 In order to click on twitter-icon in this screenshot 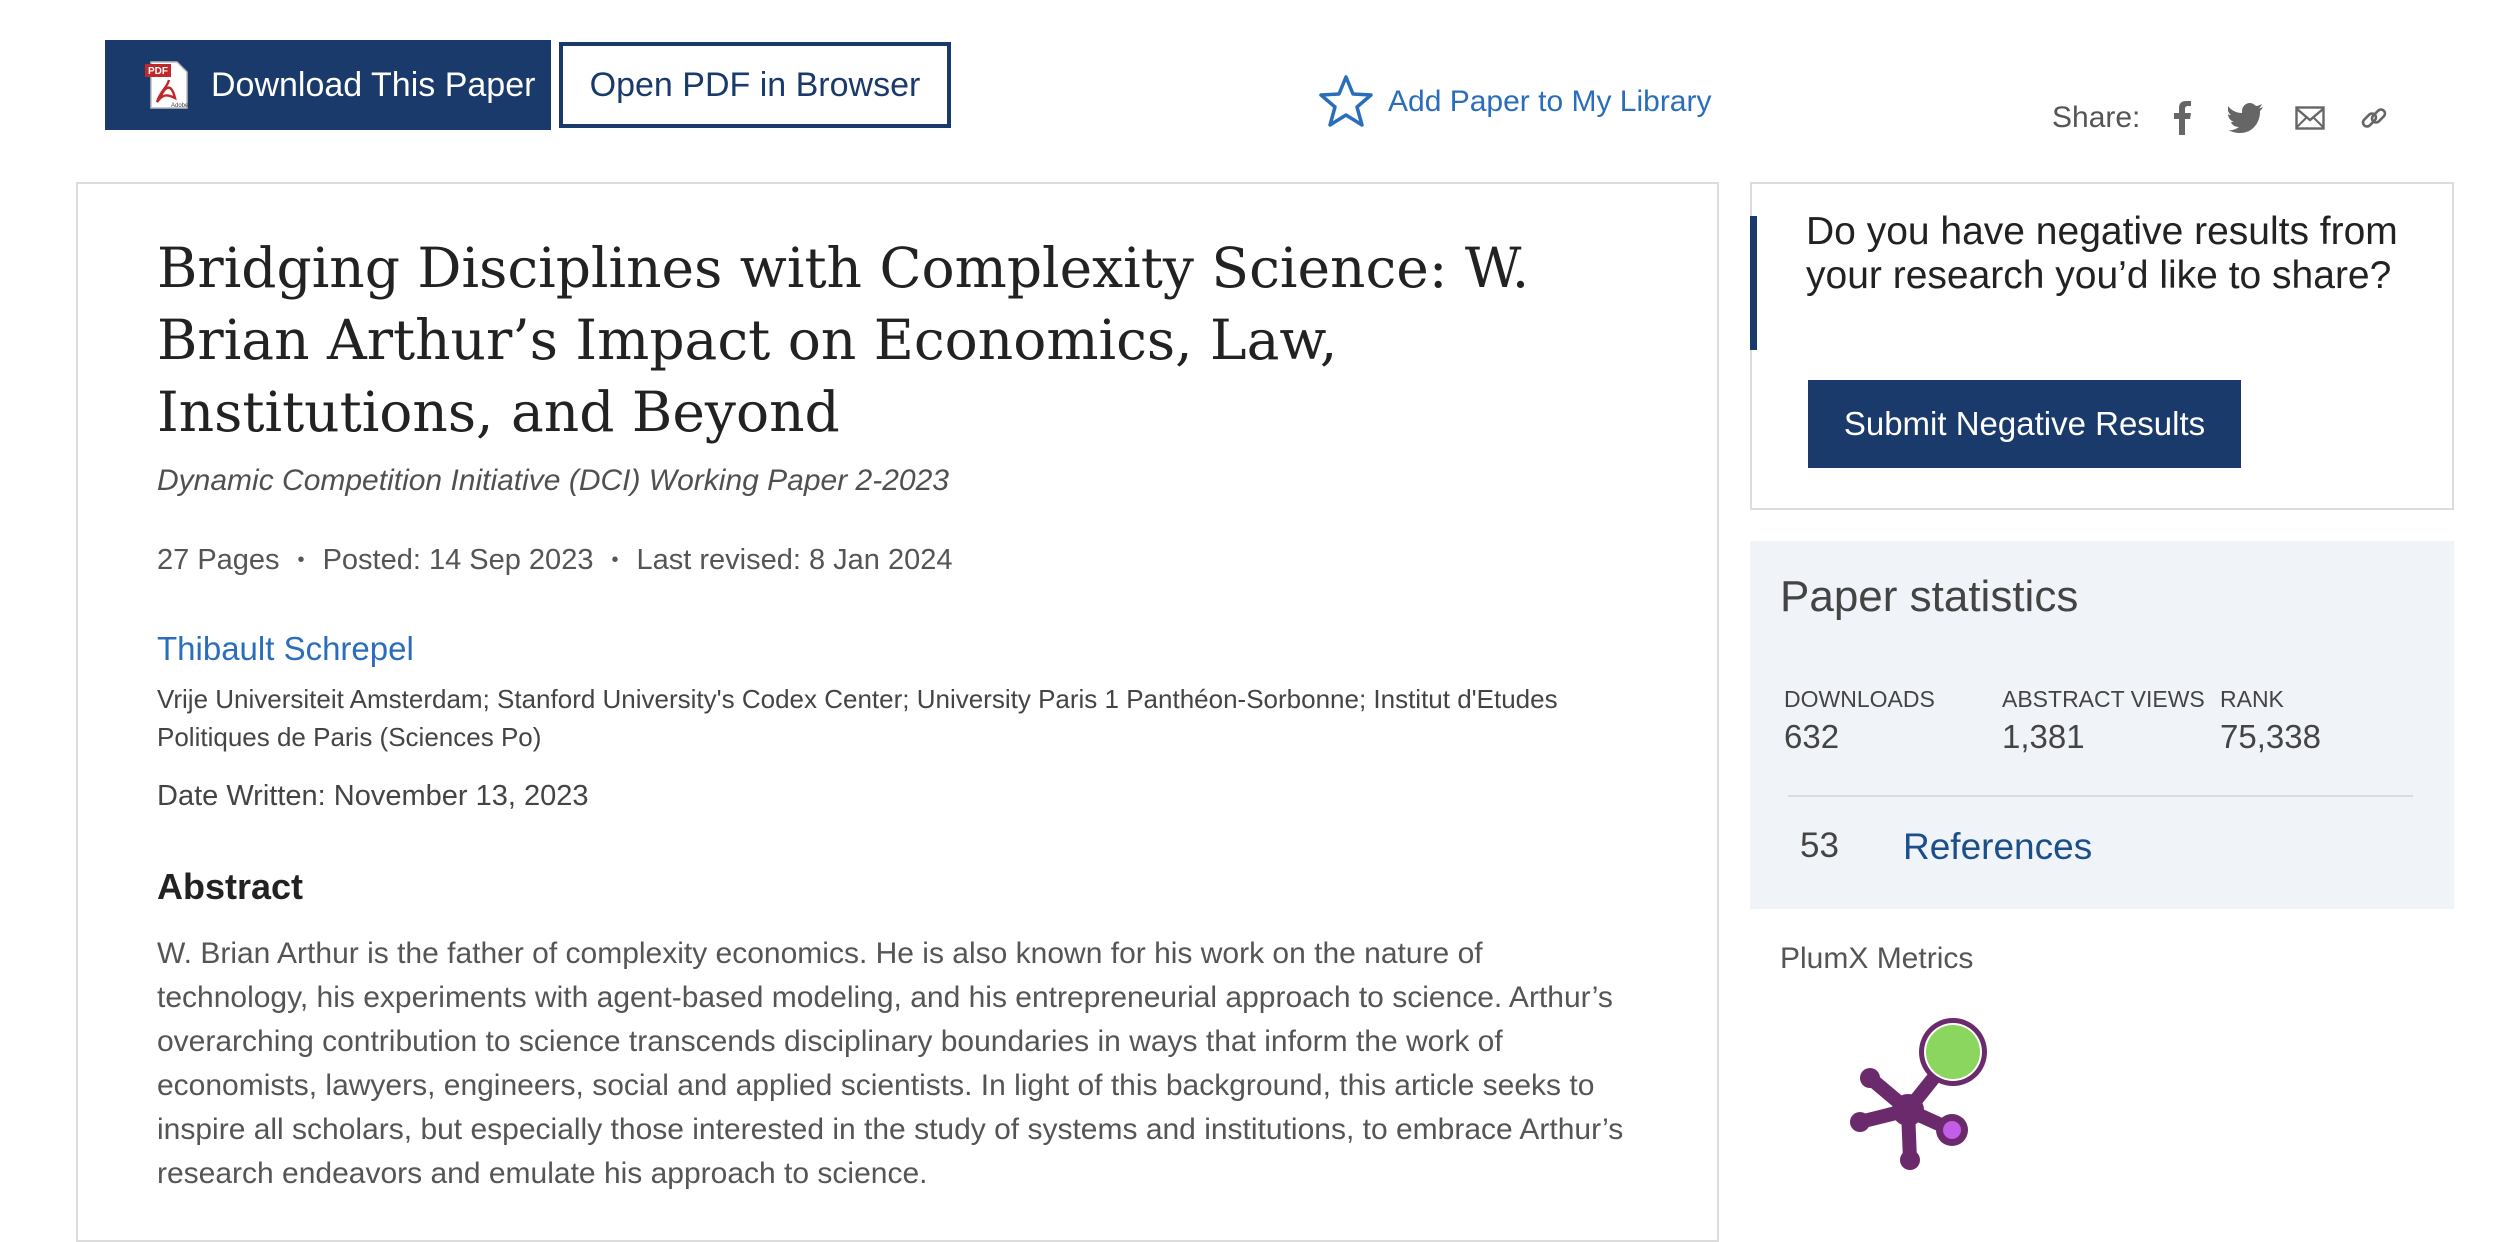, I will do `click(2246, 118)`.